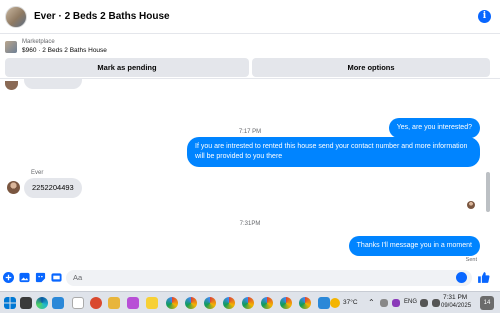 The width and height of the screenshot is (500, 313). I want to click on message-bubble-incoming, so click(53, 84).